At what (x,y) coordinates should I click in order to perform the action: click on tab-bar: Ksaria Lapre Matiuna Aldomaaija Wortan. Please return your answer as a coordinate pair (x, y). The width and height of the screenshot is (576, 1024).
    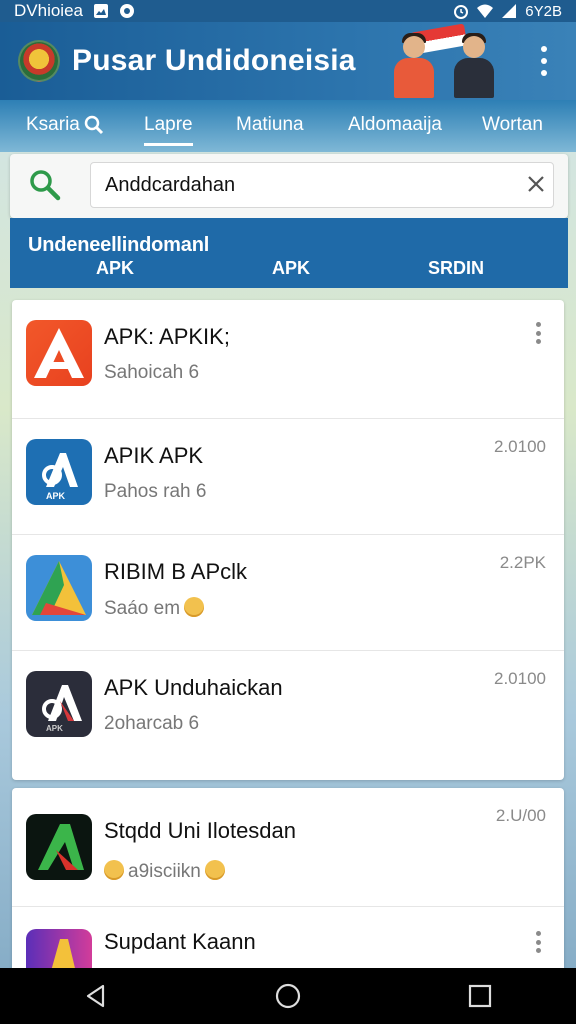
    Looking at the image, I should click on (288, 126).